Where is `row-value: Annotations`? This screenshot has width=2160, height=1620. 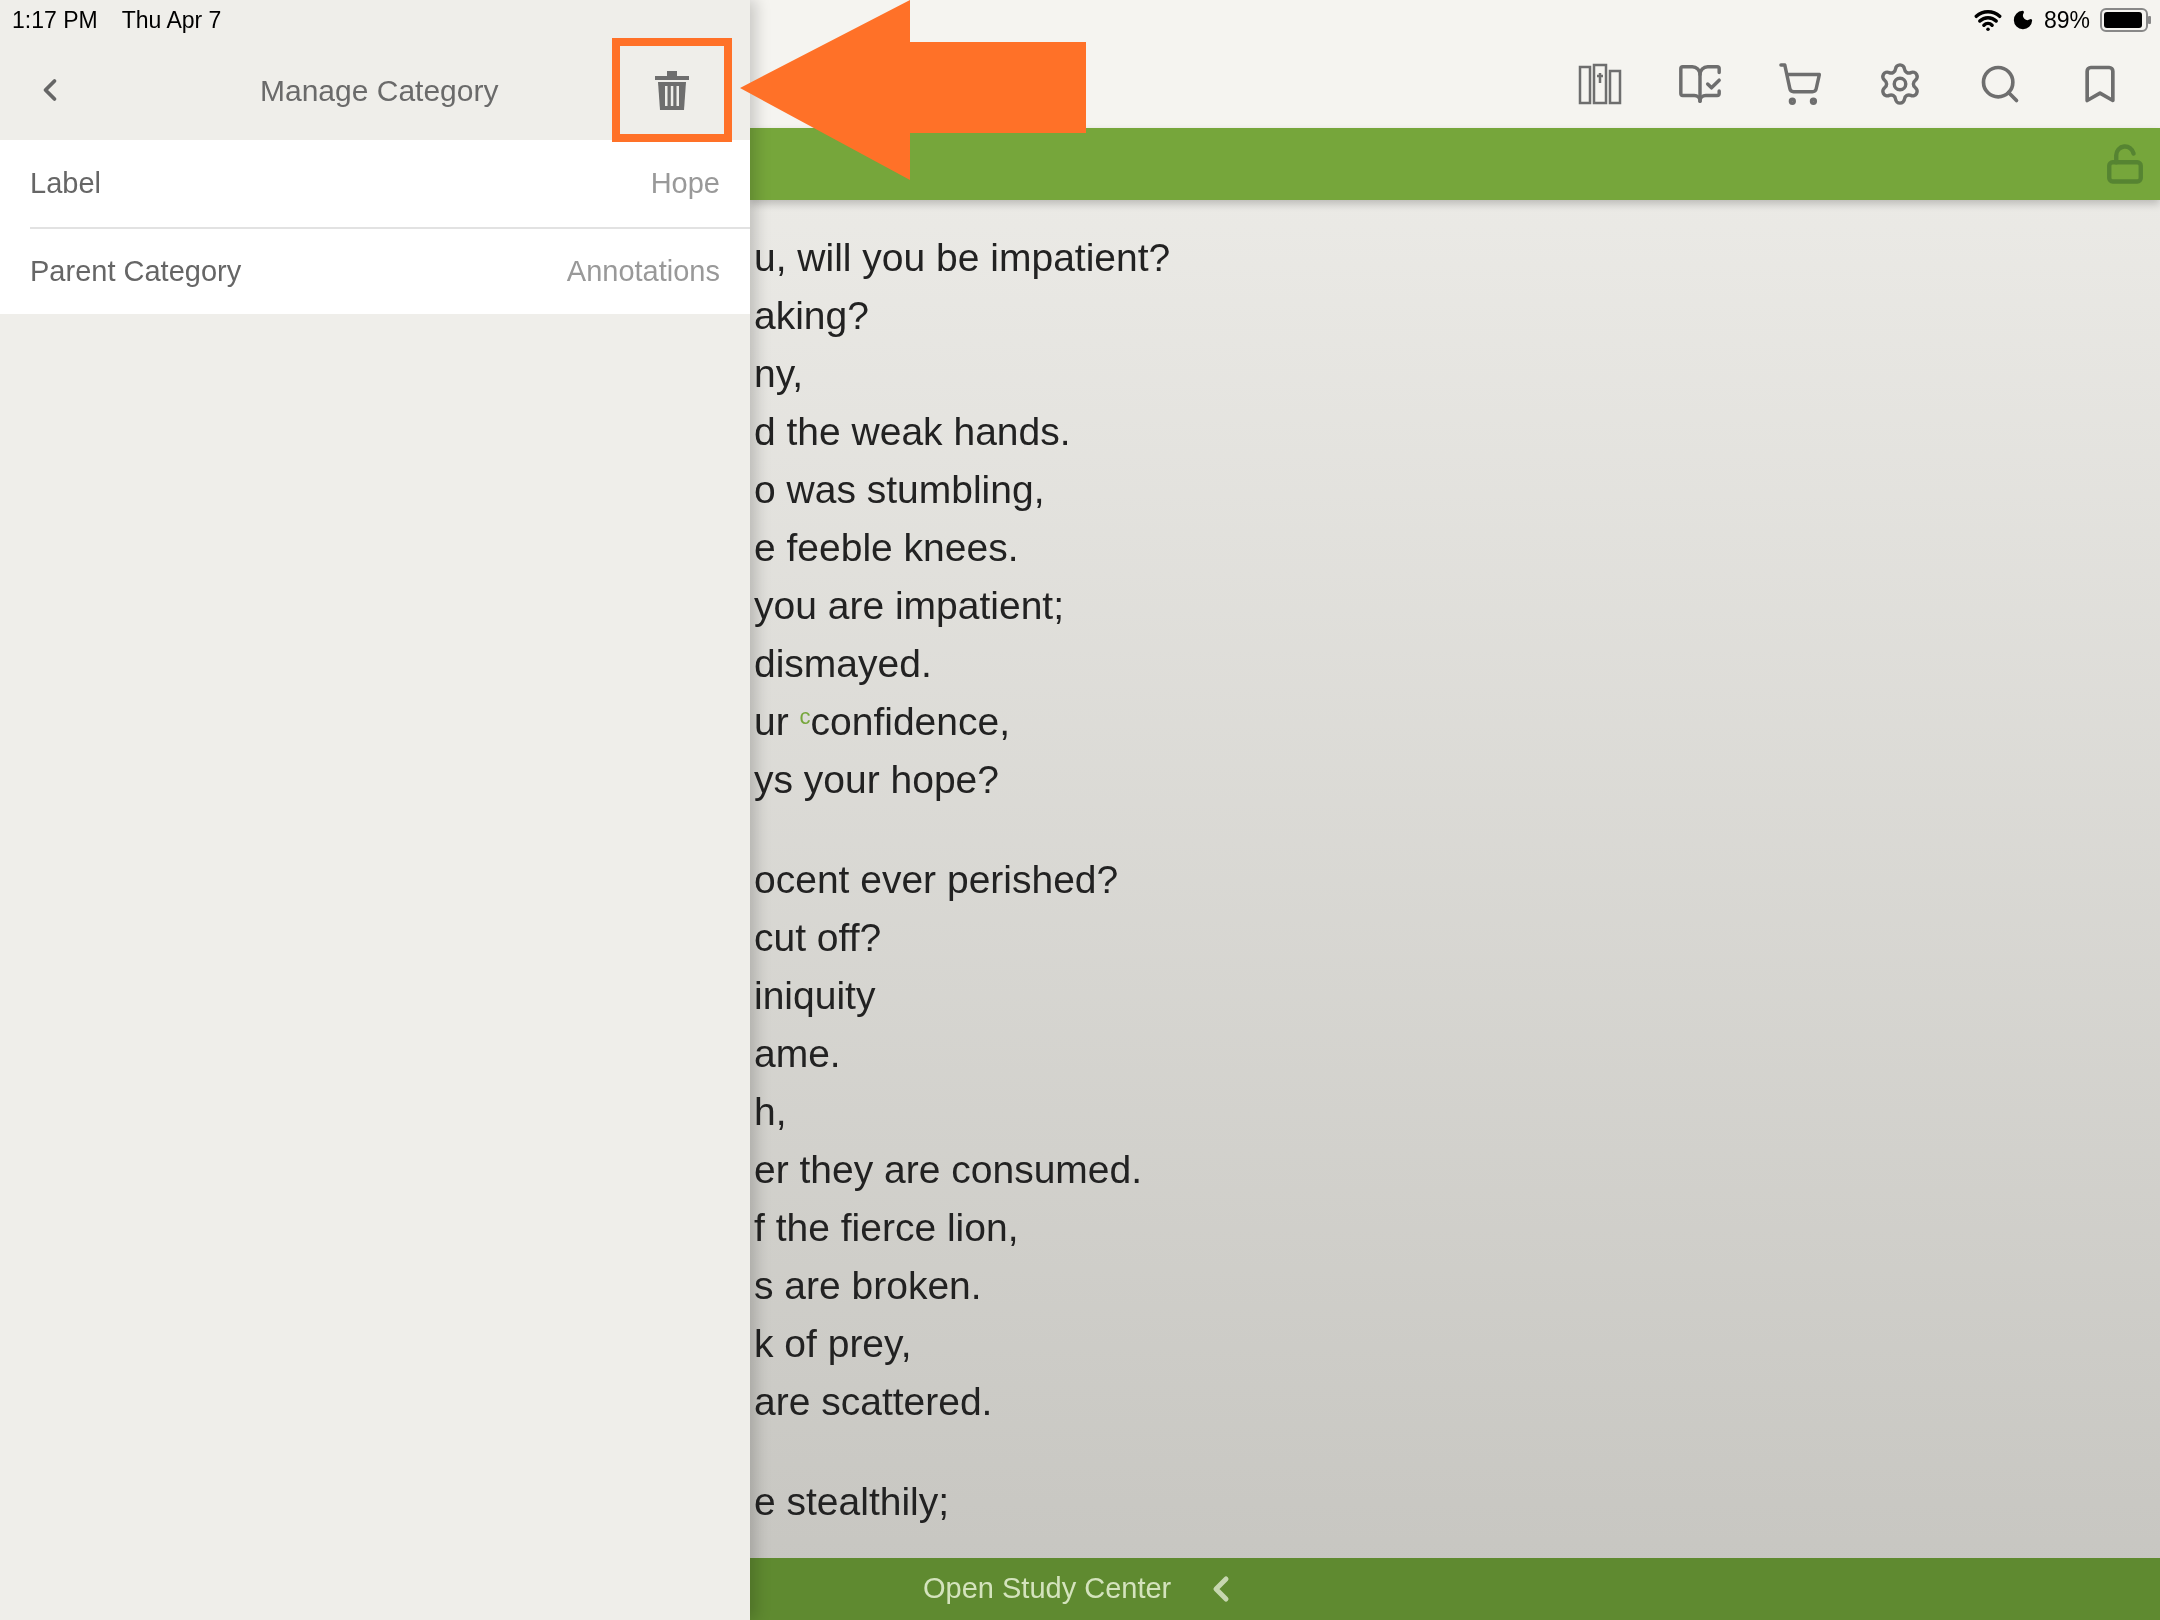
row-value: Annotations is located at coordinates (643, 271).